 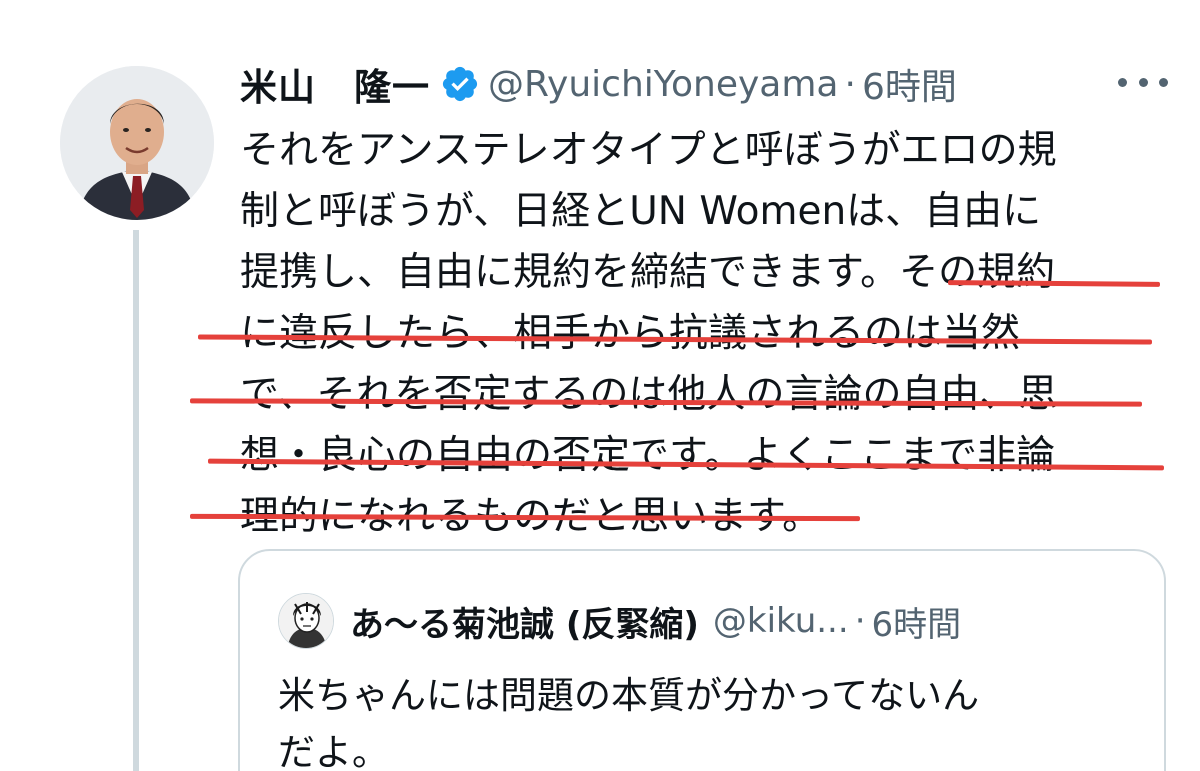 I want to click on manga-character-avatar-icon, so click(x=306, y=621).